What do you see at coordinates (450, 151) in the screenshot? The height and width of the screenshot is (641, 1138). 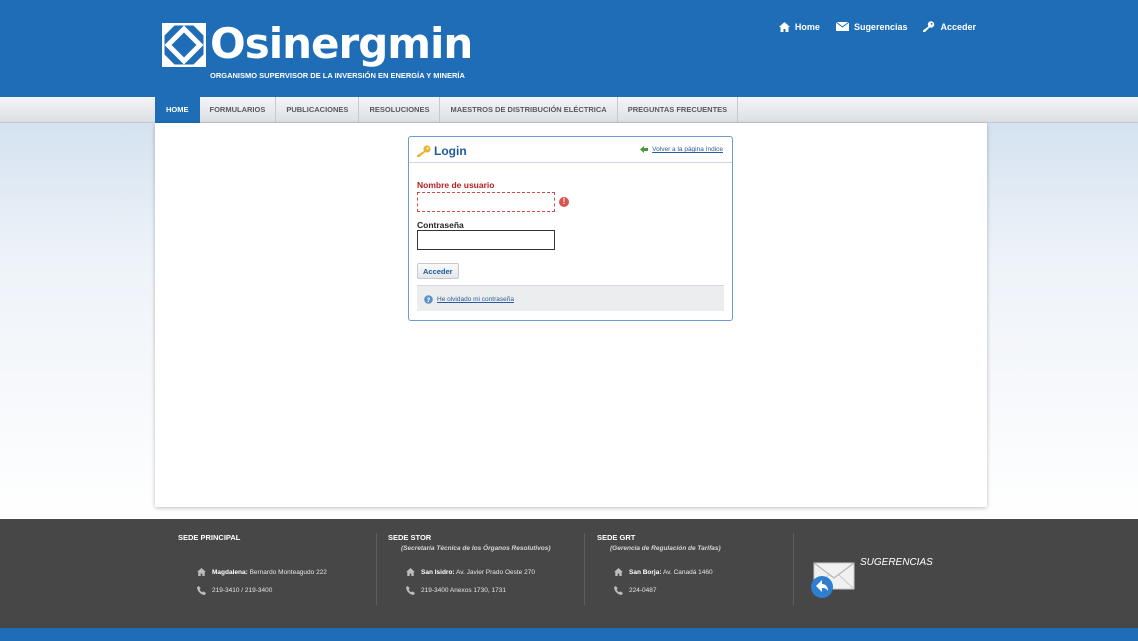 I see `login-title-text: Login` at bounding box center [450, 151].